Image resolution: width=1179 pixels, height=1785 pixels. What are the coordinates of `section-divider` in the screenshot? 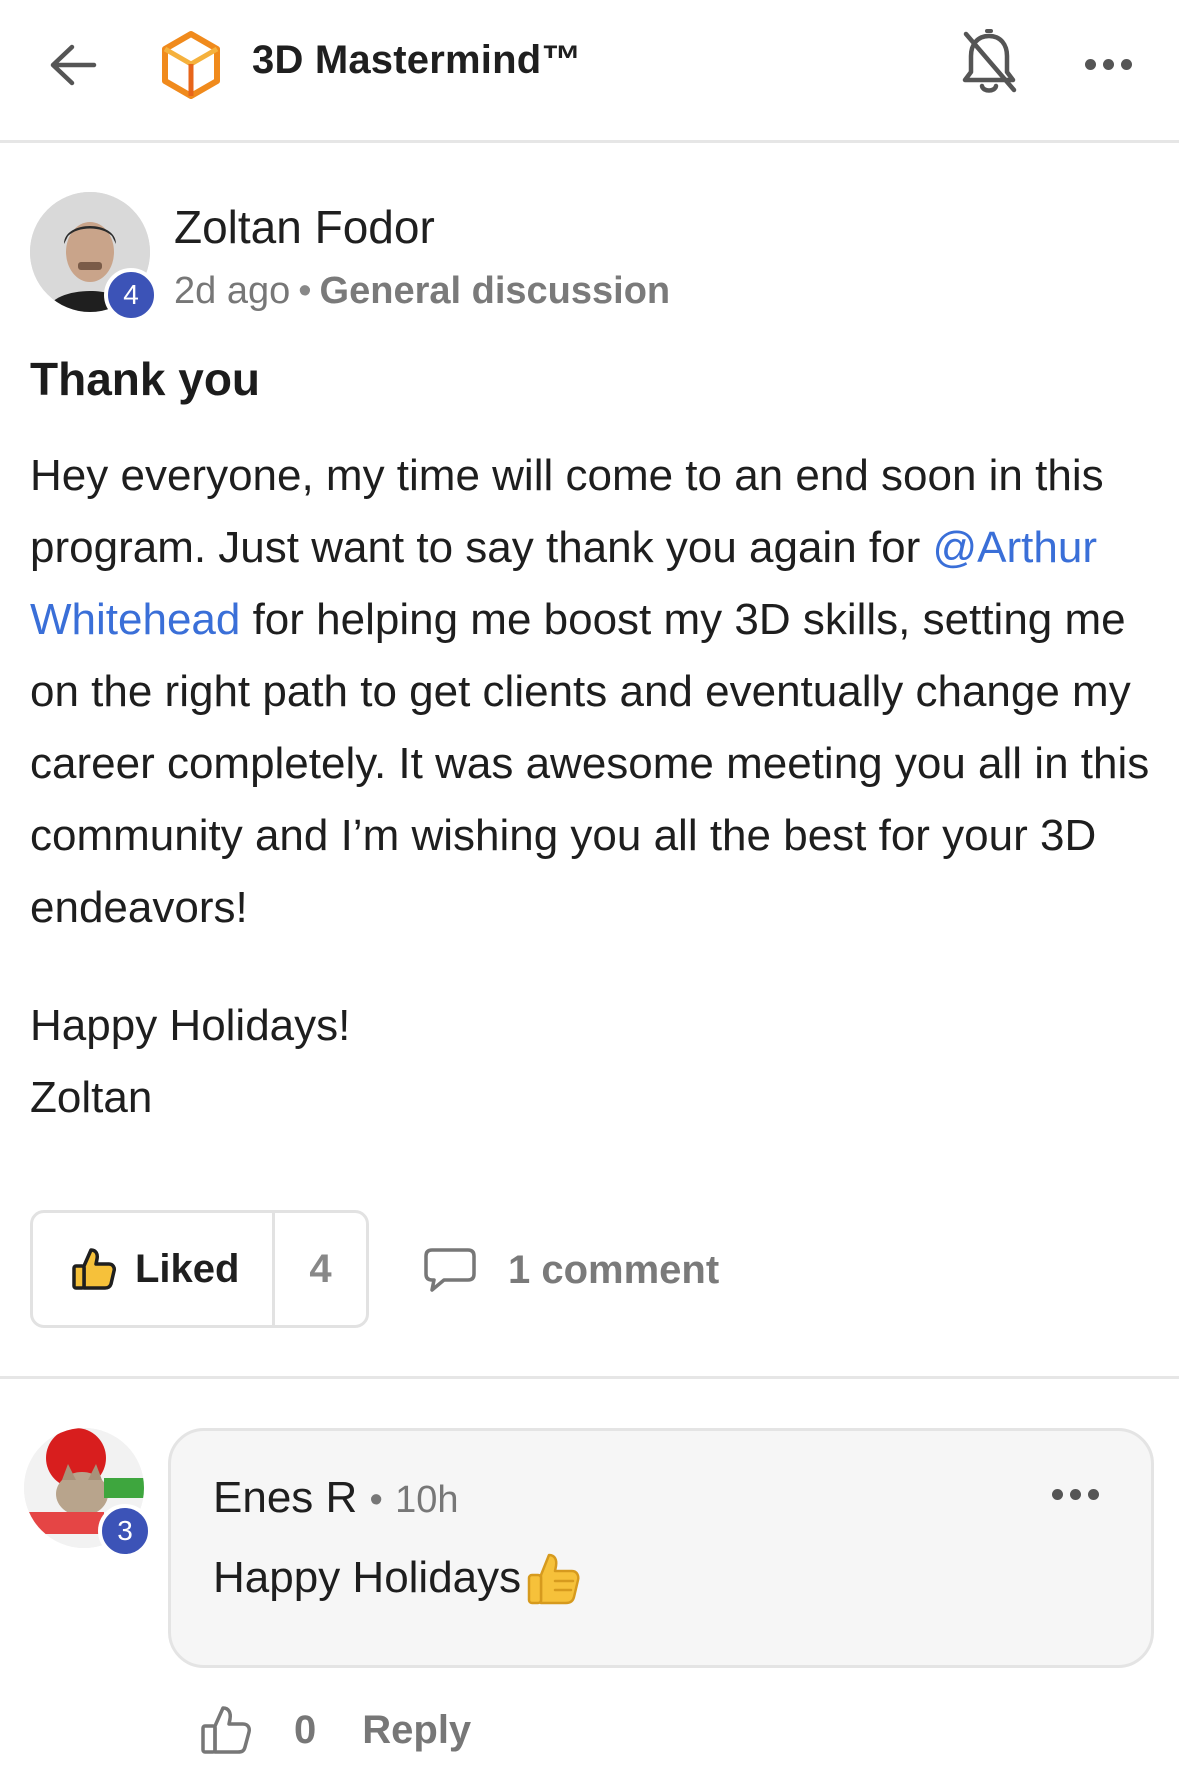 It's located at (589, 1377).